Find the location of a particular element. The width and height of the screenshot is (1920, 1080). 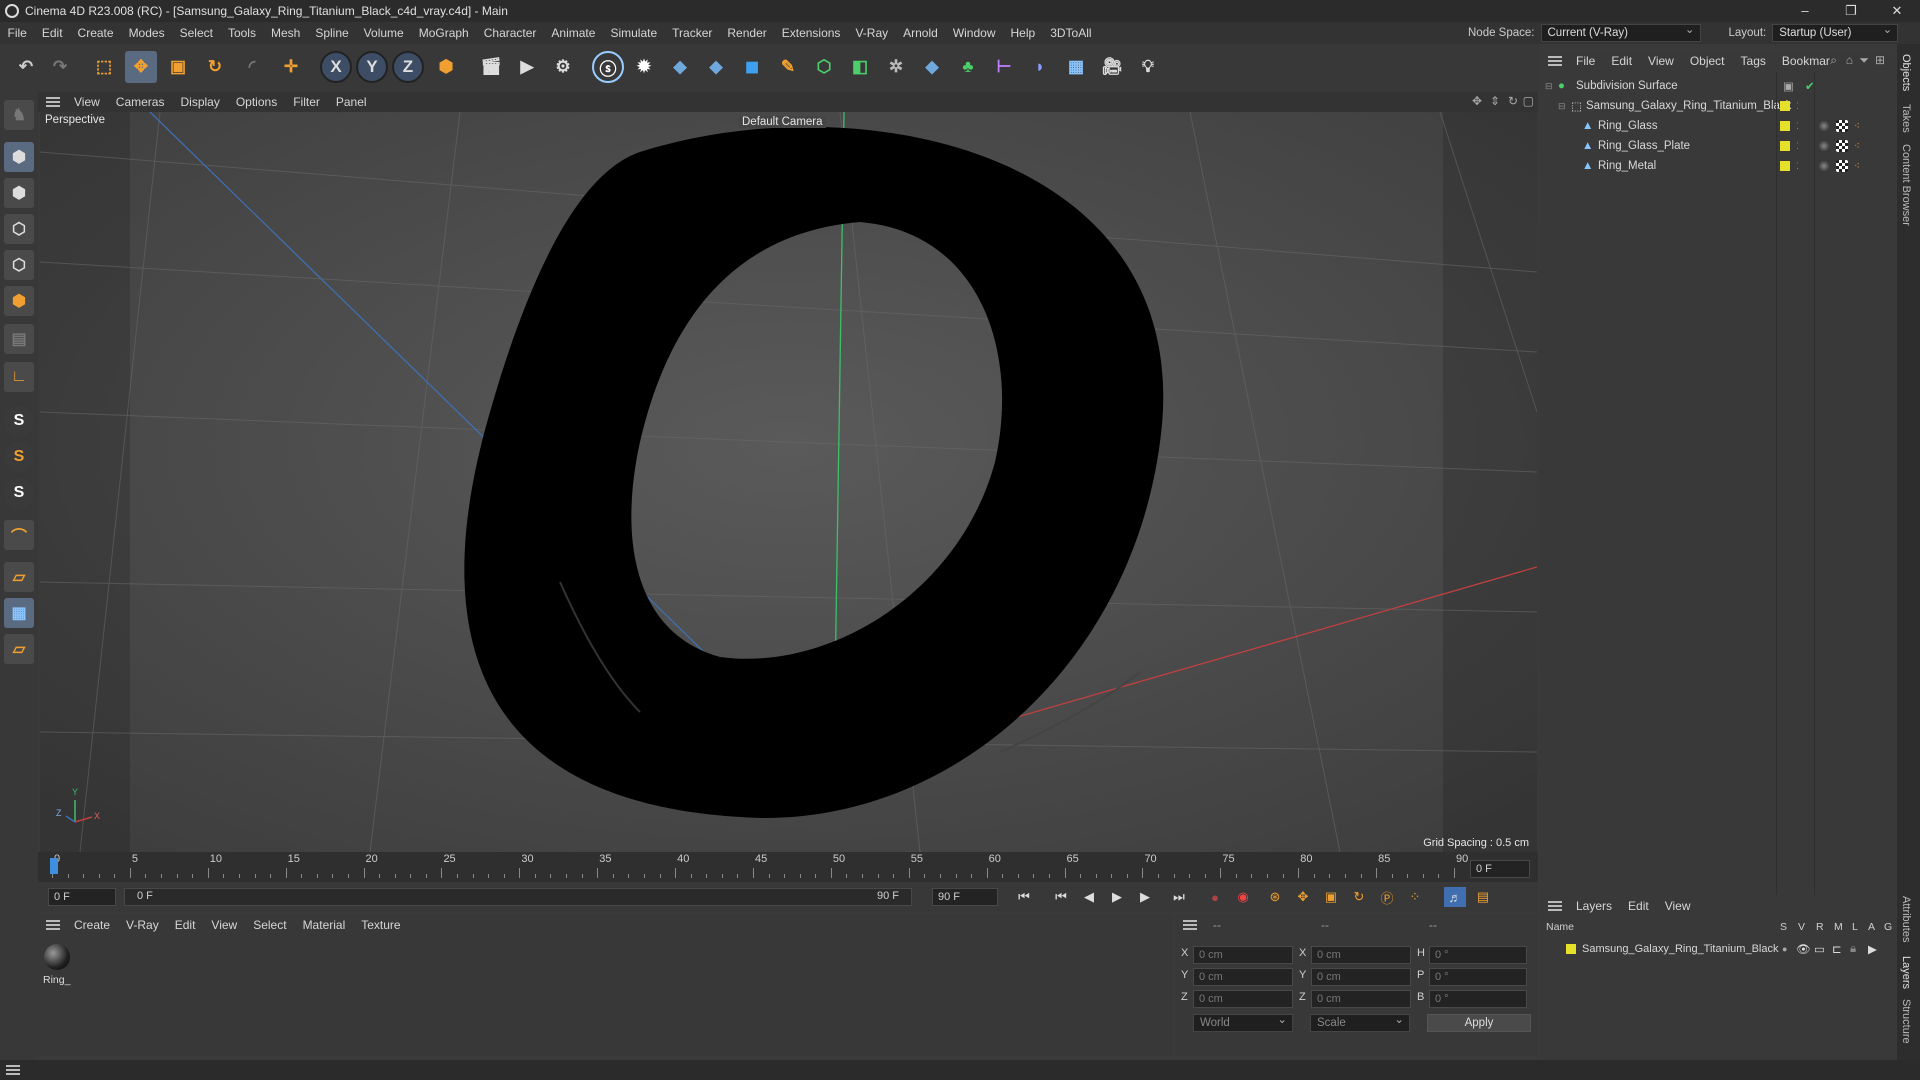

home-icon: ⌂ is located at coordinates (1849, 60).